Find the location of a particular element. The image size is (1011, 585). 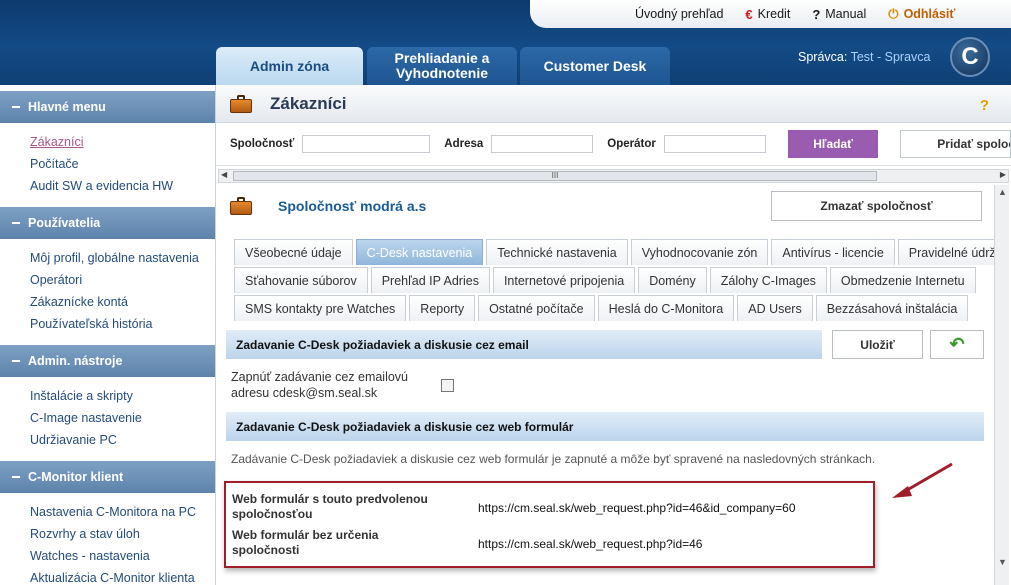

sidebar-section-title: C-Monitor klient is located at coordinates (76, 477).